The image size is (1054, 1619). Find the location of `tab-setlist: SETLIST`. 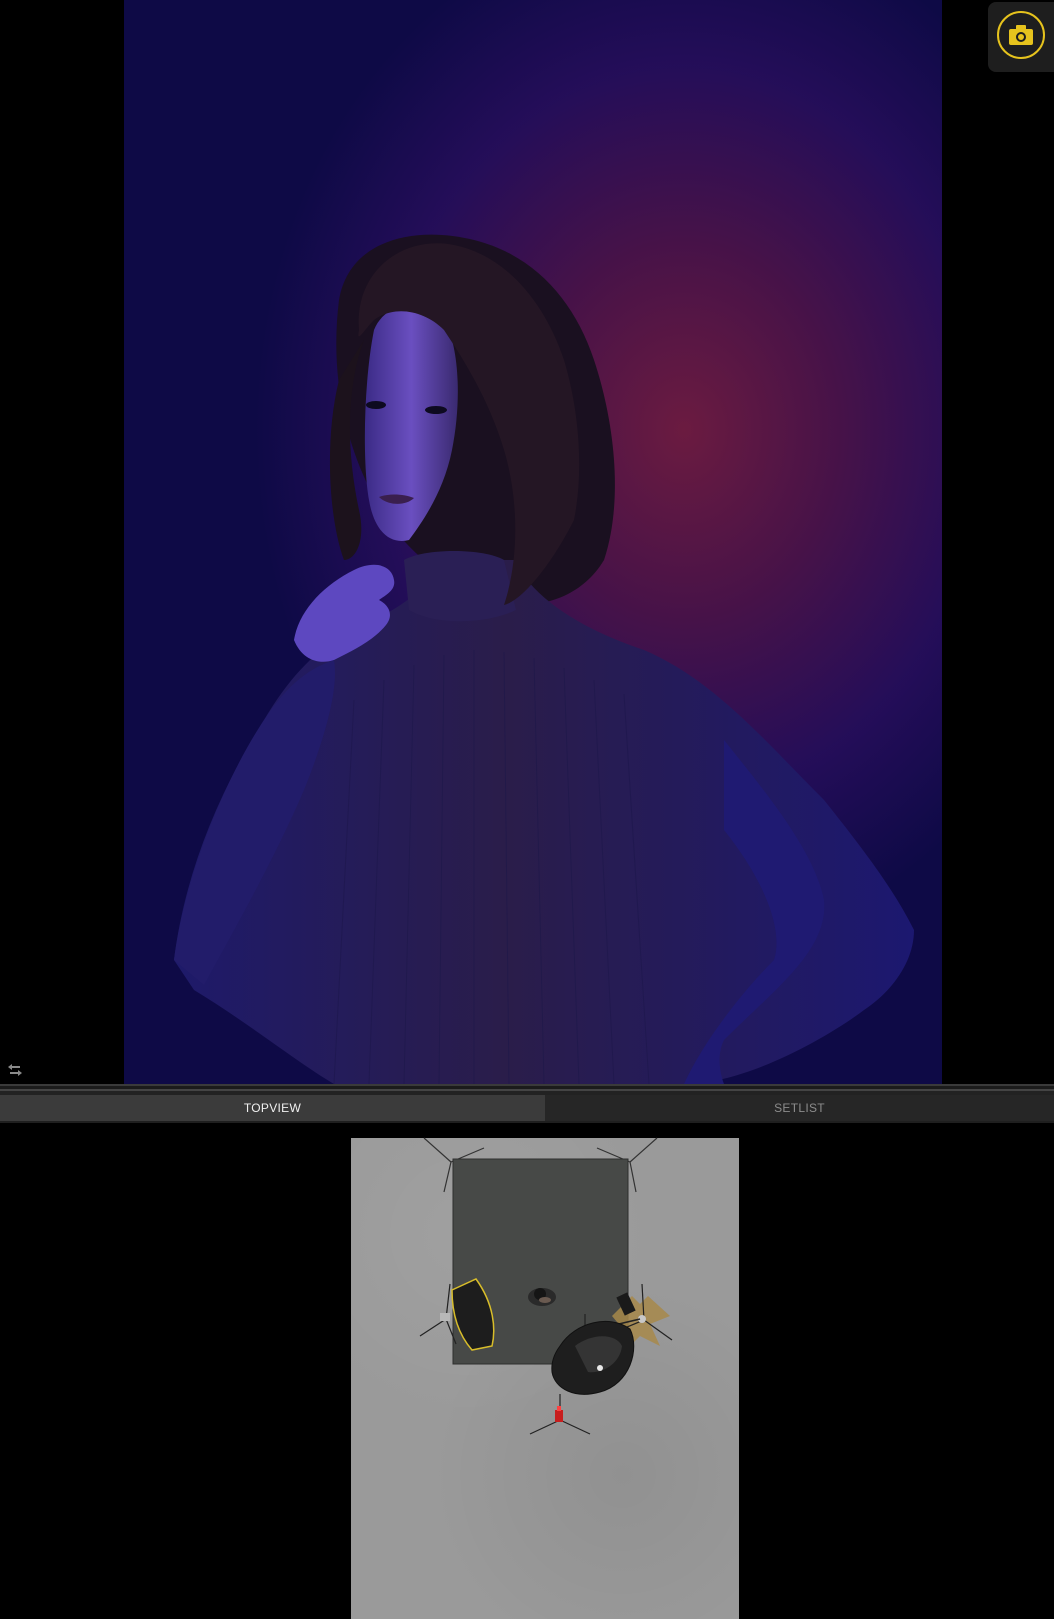

tab-setlist: SETLIST is located at coordinates (799, 1108).